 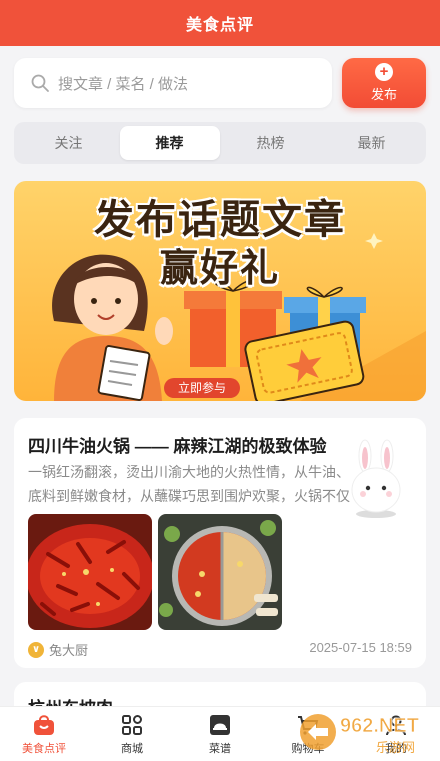 I want to click on search-input: 搜文章 / 菜名 / 做法, so click(x=173, y=83).